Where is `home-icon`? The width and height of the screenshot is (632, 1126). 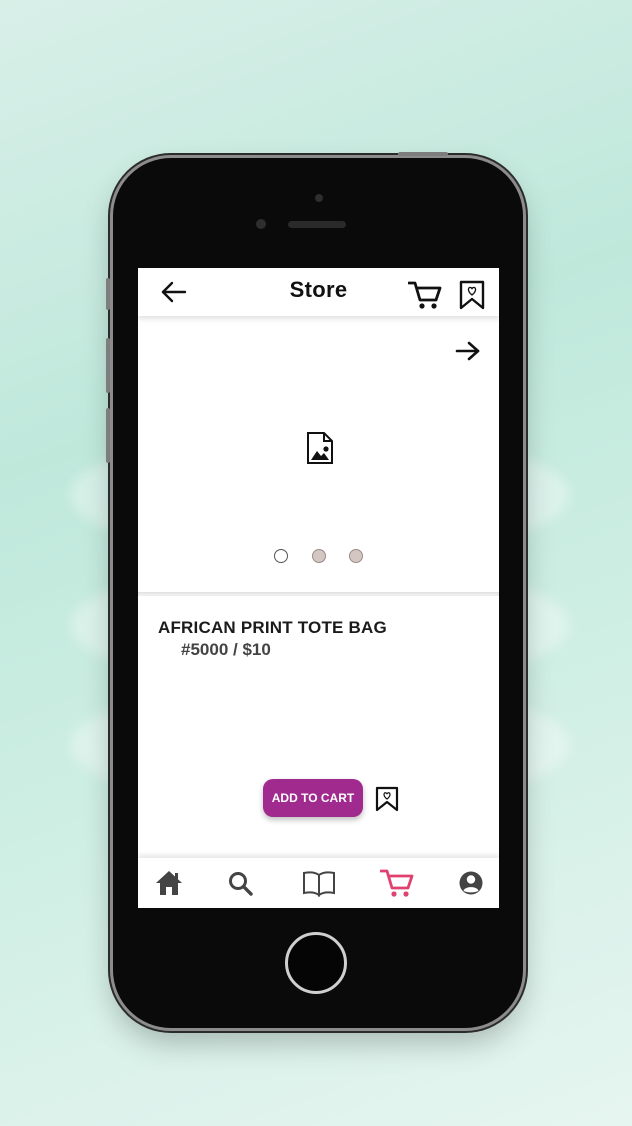
home-icon is located at coordinates (169, 883).